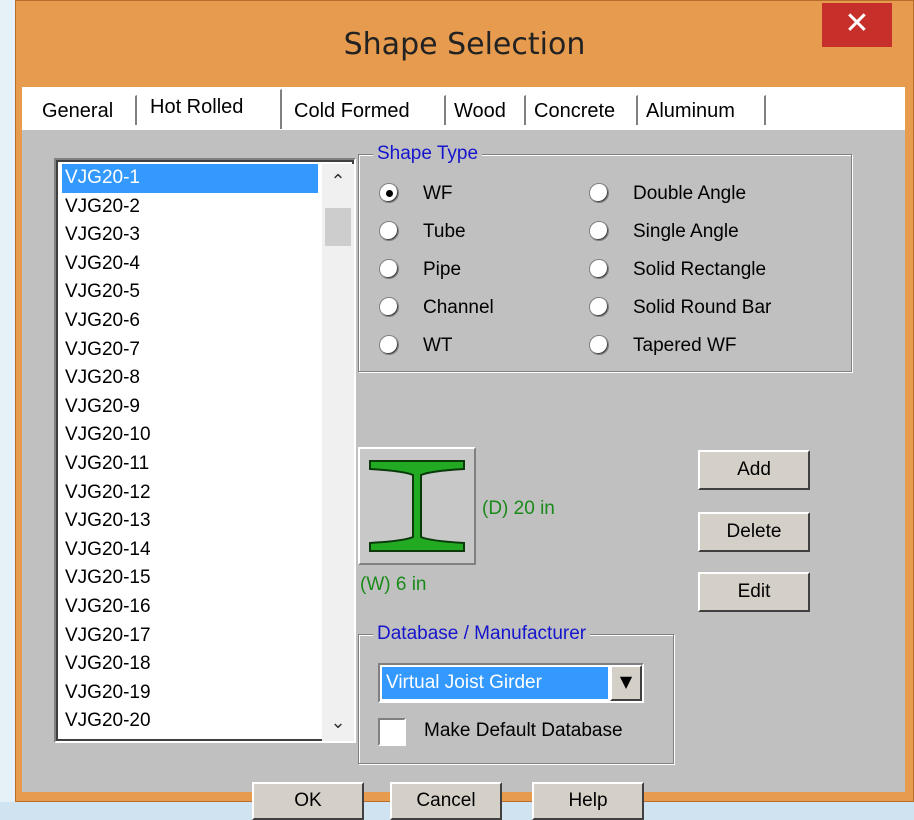  I want to click on list-item: VJG20-10, so click(190, 435).